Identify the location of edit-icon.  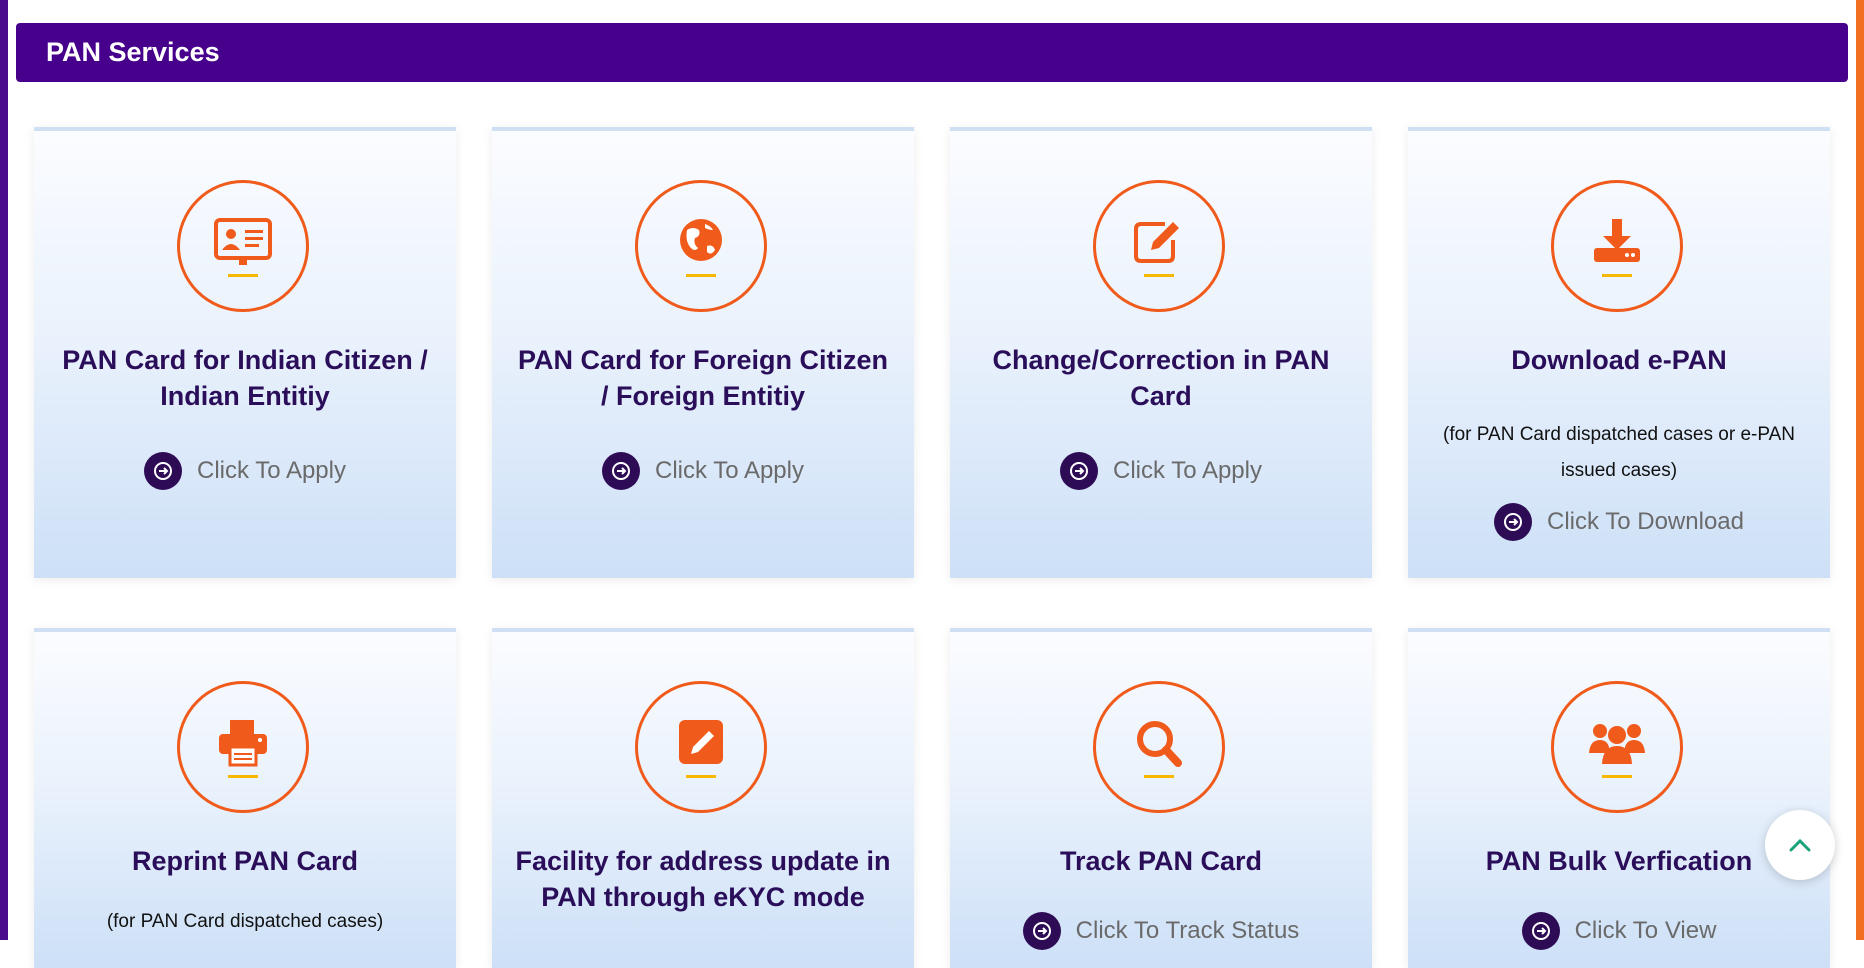
(1156, 242).